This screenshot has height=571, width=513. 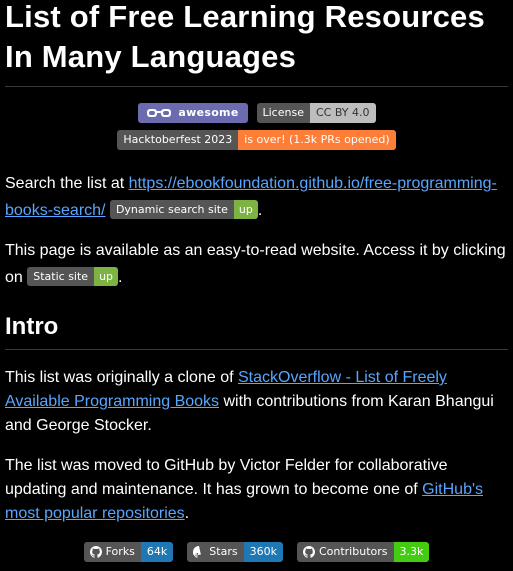 What do you see at coordinates (260, 210) in the screenshot?
I see `search-suffix: .` at bounding box center [260, 210].